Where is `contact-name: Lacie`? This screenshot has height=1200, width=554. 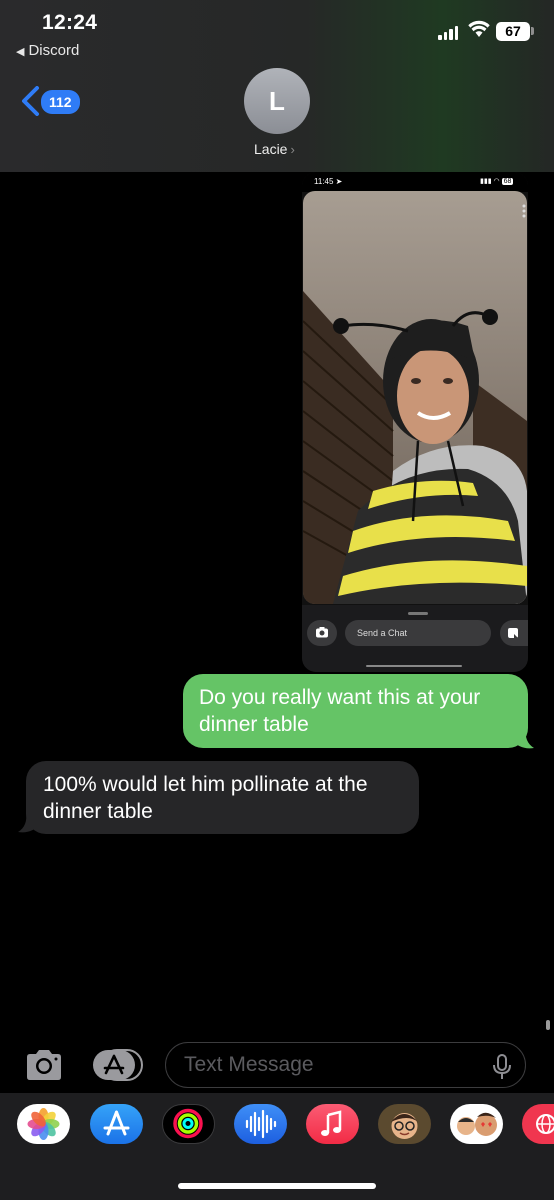
contact-name: Lacie is located at coordinates (271, 149).